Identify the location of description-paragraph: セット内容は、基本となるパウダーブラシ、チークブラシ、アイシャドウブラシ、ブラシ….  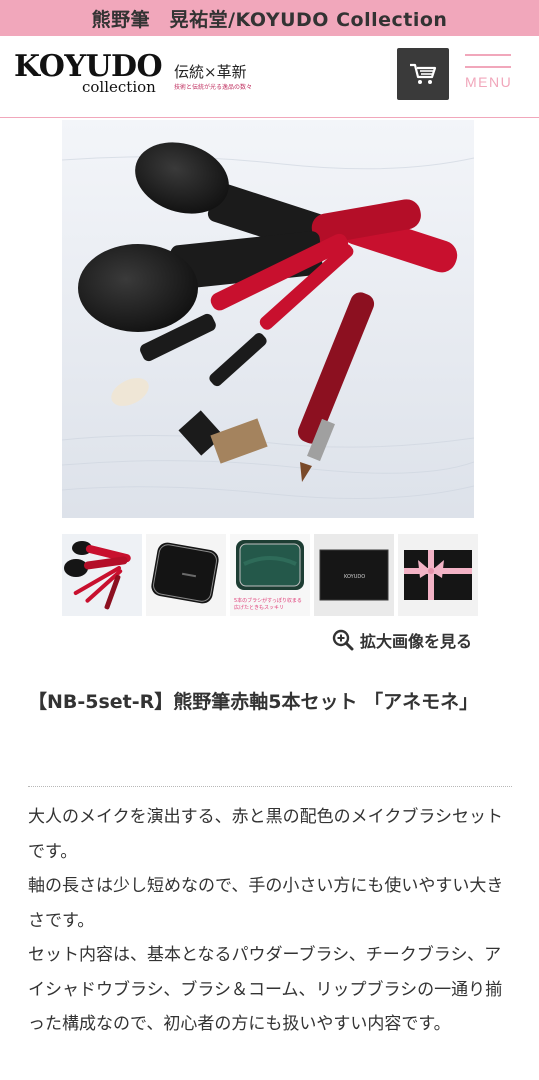
(265, 989).